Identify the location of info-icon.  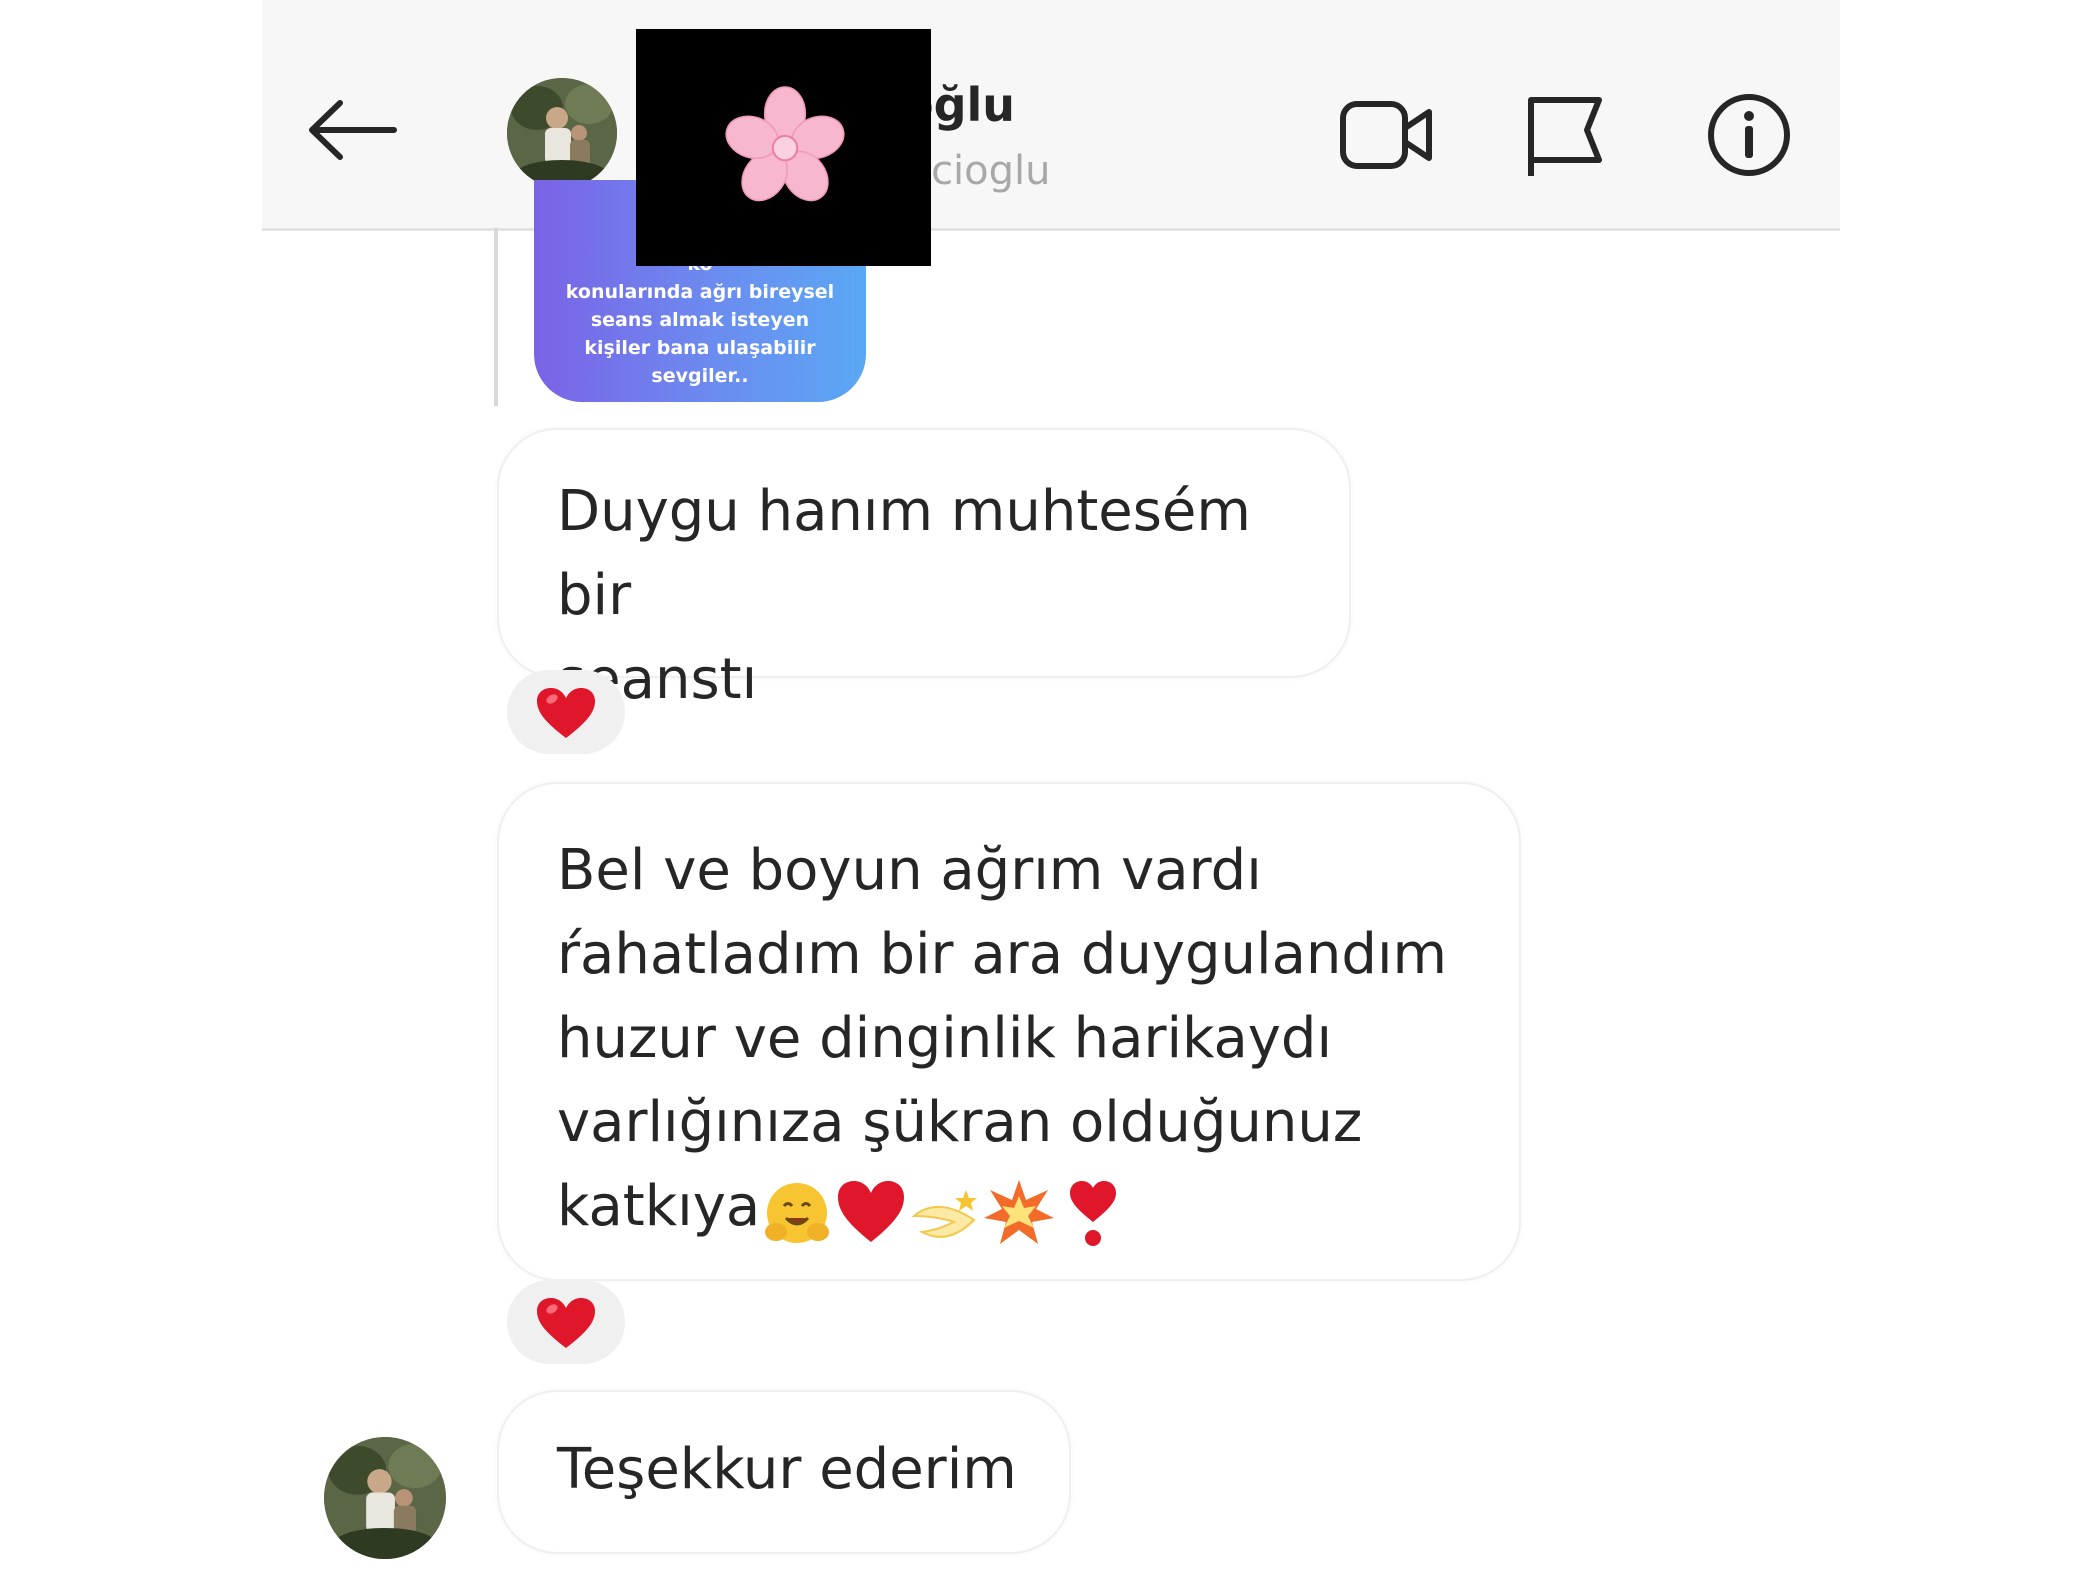
(1749, 135).